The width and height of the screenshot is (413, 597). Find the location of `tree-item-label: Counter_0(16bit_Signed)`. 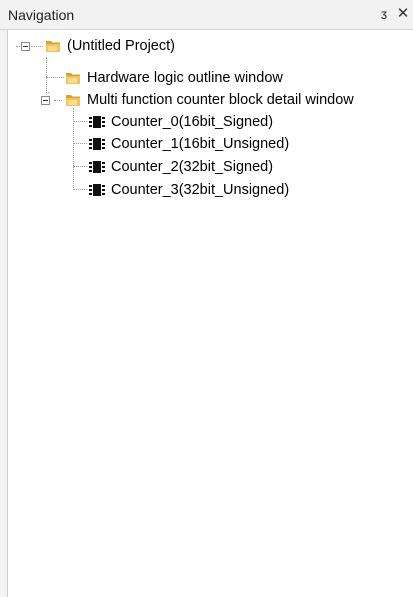

tree-item-label: Counter_0(16bit_Signed) is located at coordinates (192, 122).